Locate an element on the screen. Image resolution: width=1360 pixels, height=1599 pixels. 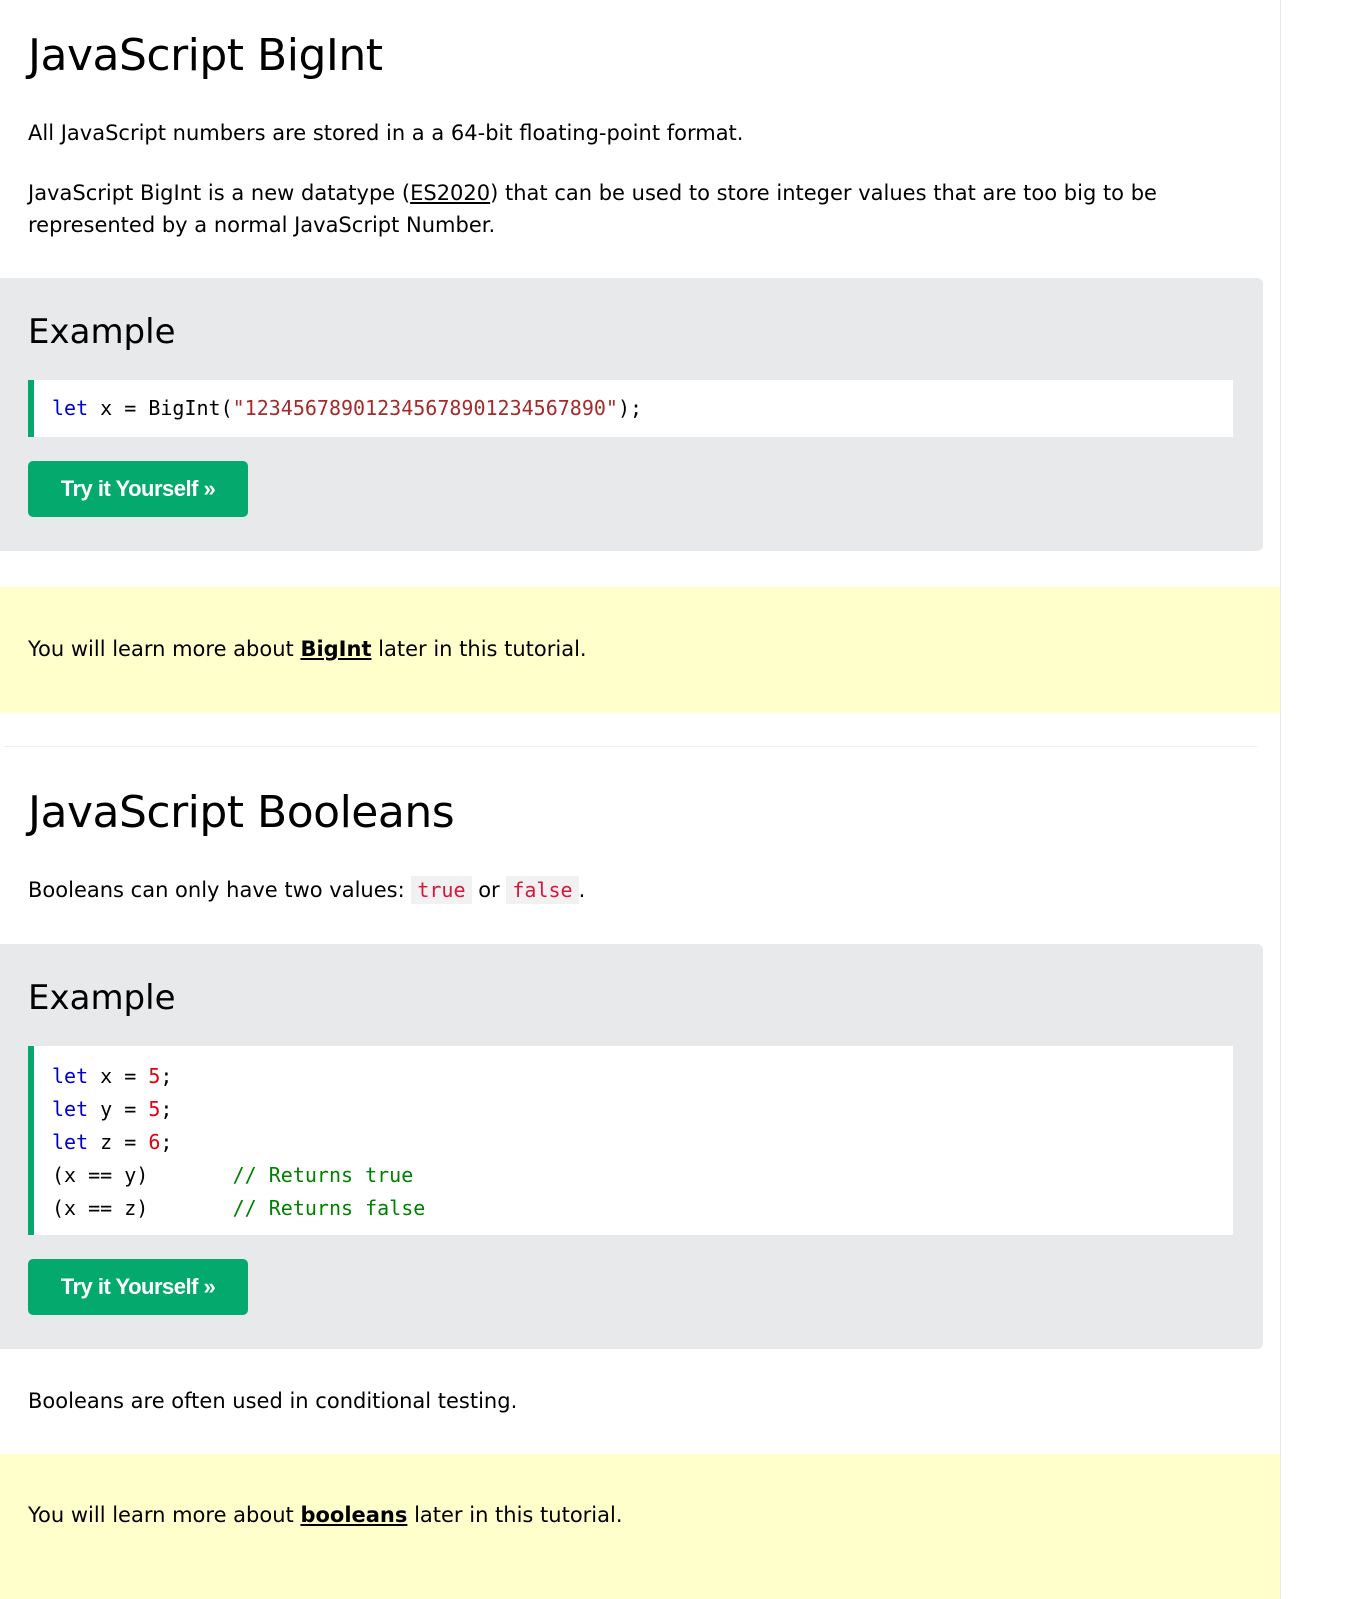
text: Booleans can only have two values: is located at coordinates (220, 890).